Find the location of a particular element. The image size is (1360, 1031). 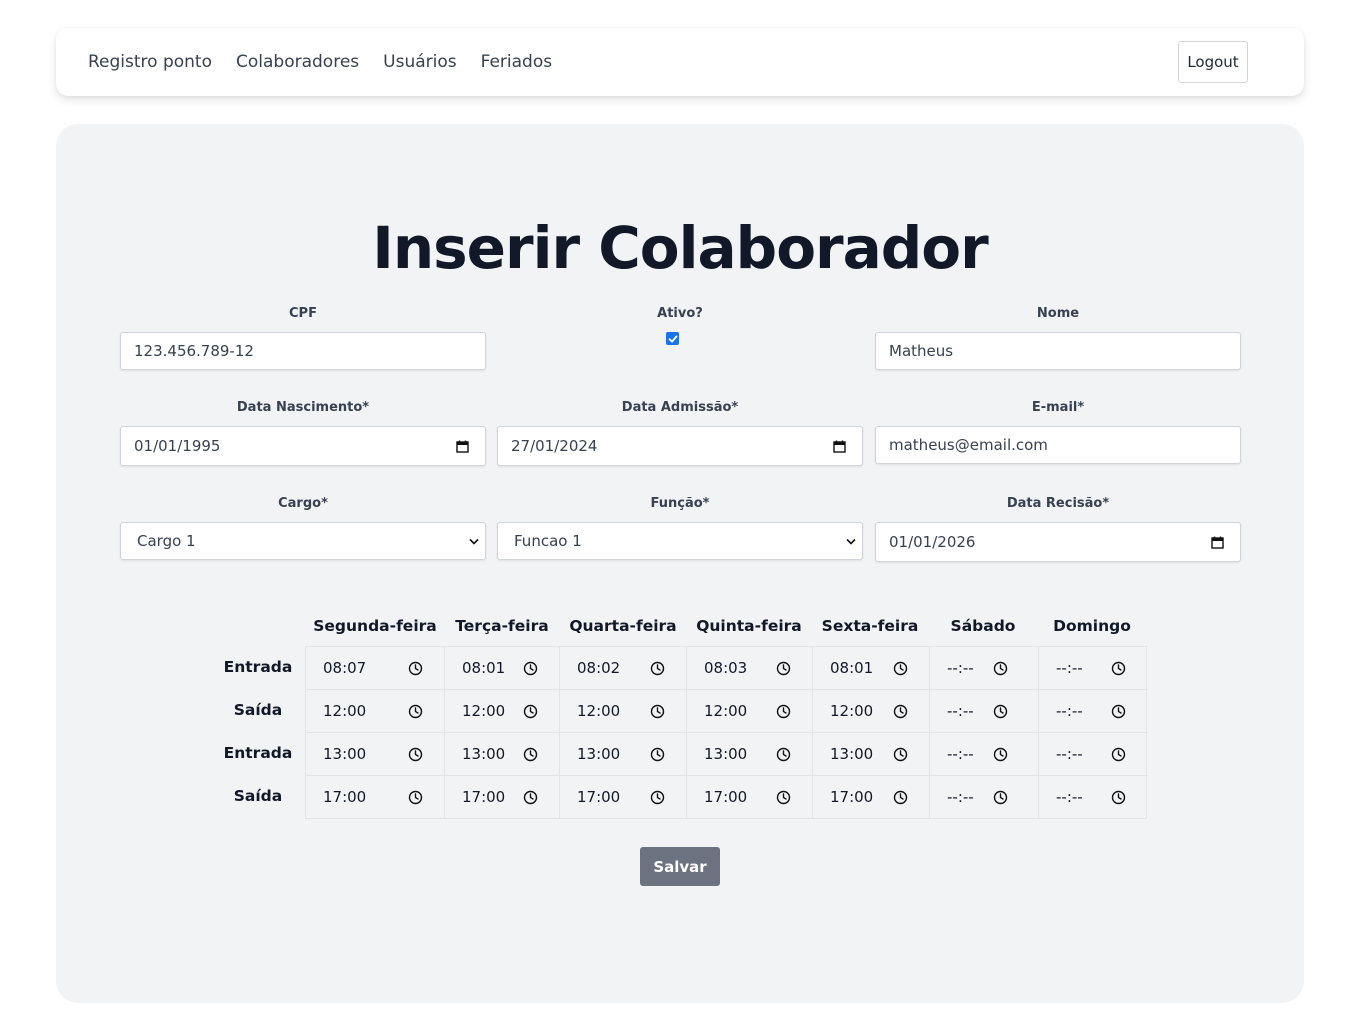

nav-link-feriados: Feriados is located at coordinates (517, 62).